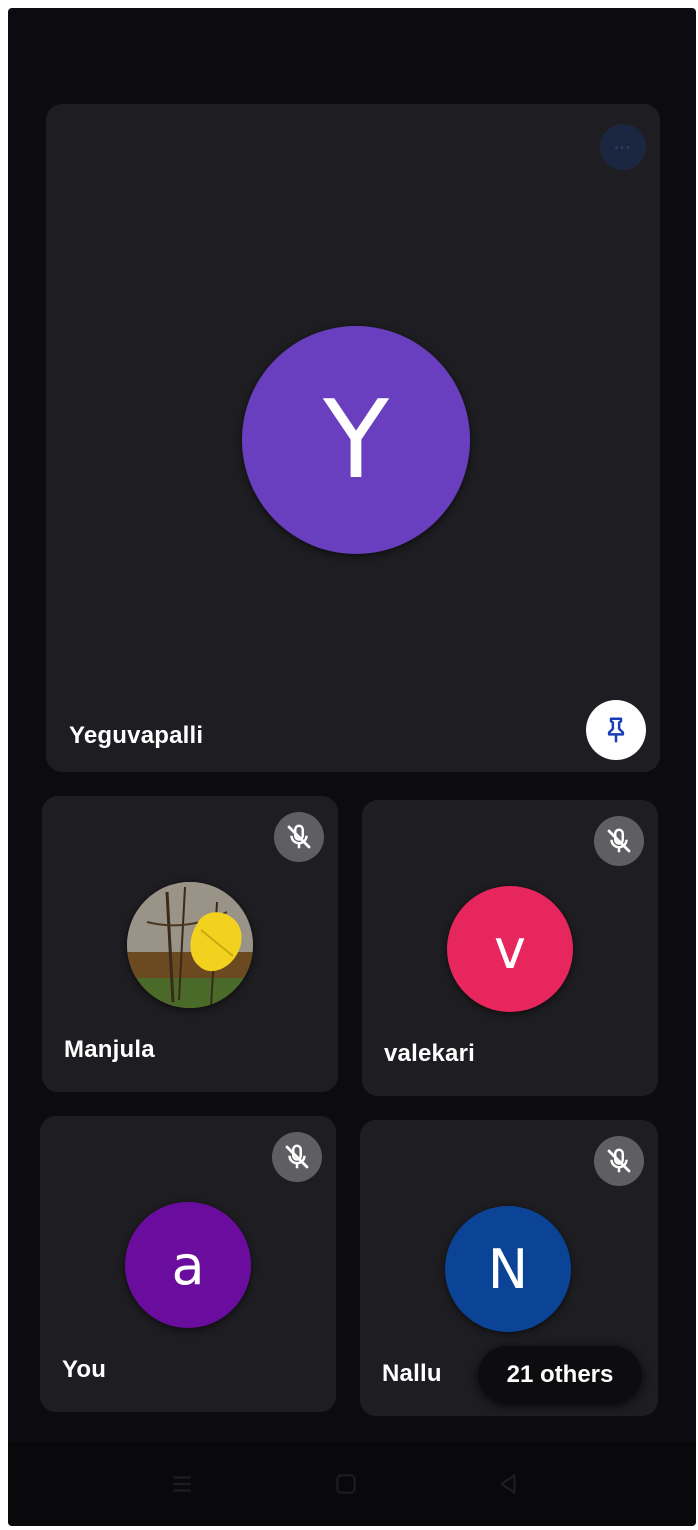  I want to click on menu-icon, so click(182, 1484).